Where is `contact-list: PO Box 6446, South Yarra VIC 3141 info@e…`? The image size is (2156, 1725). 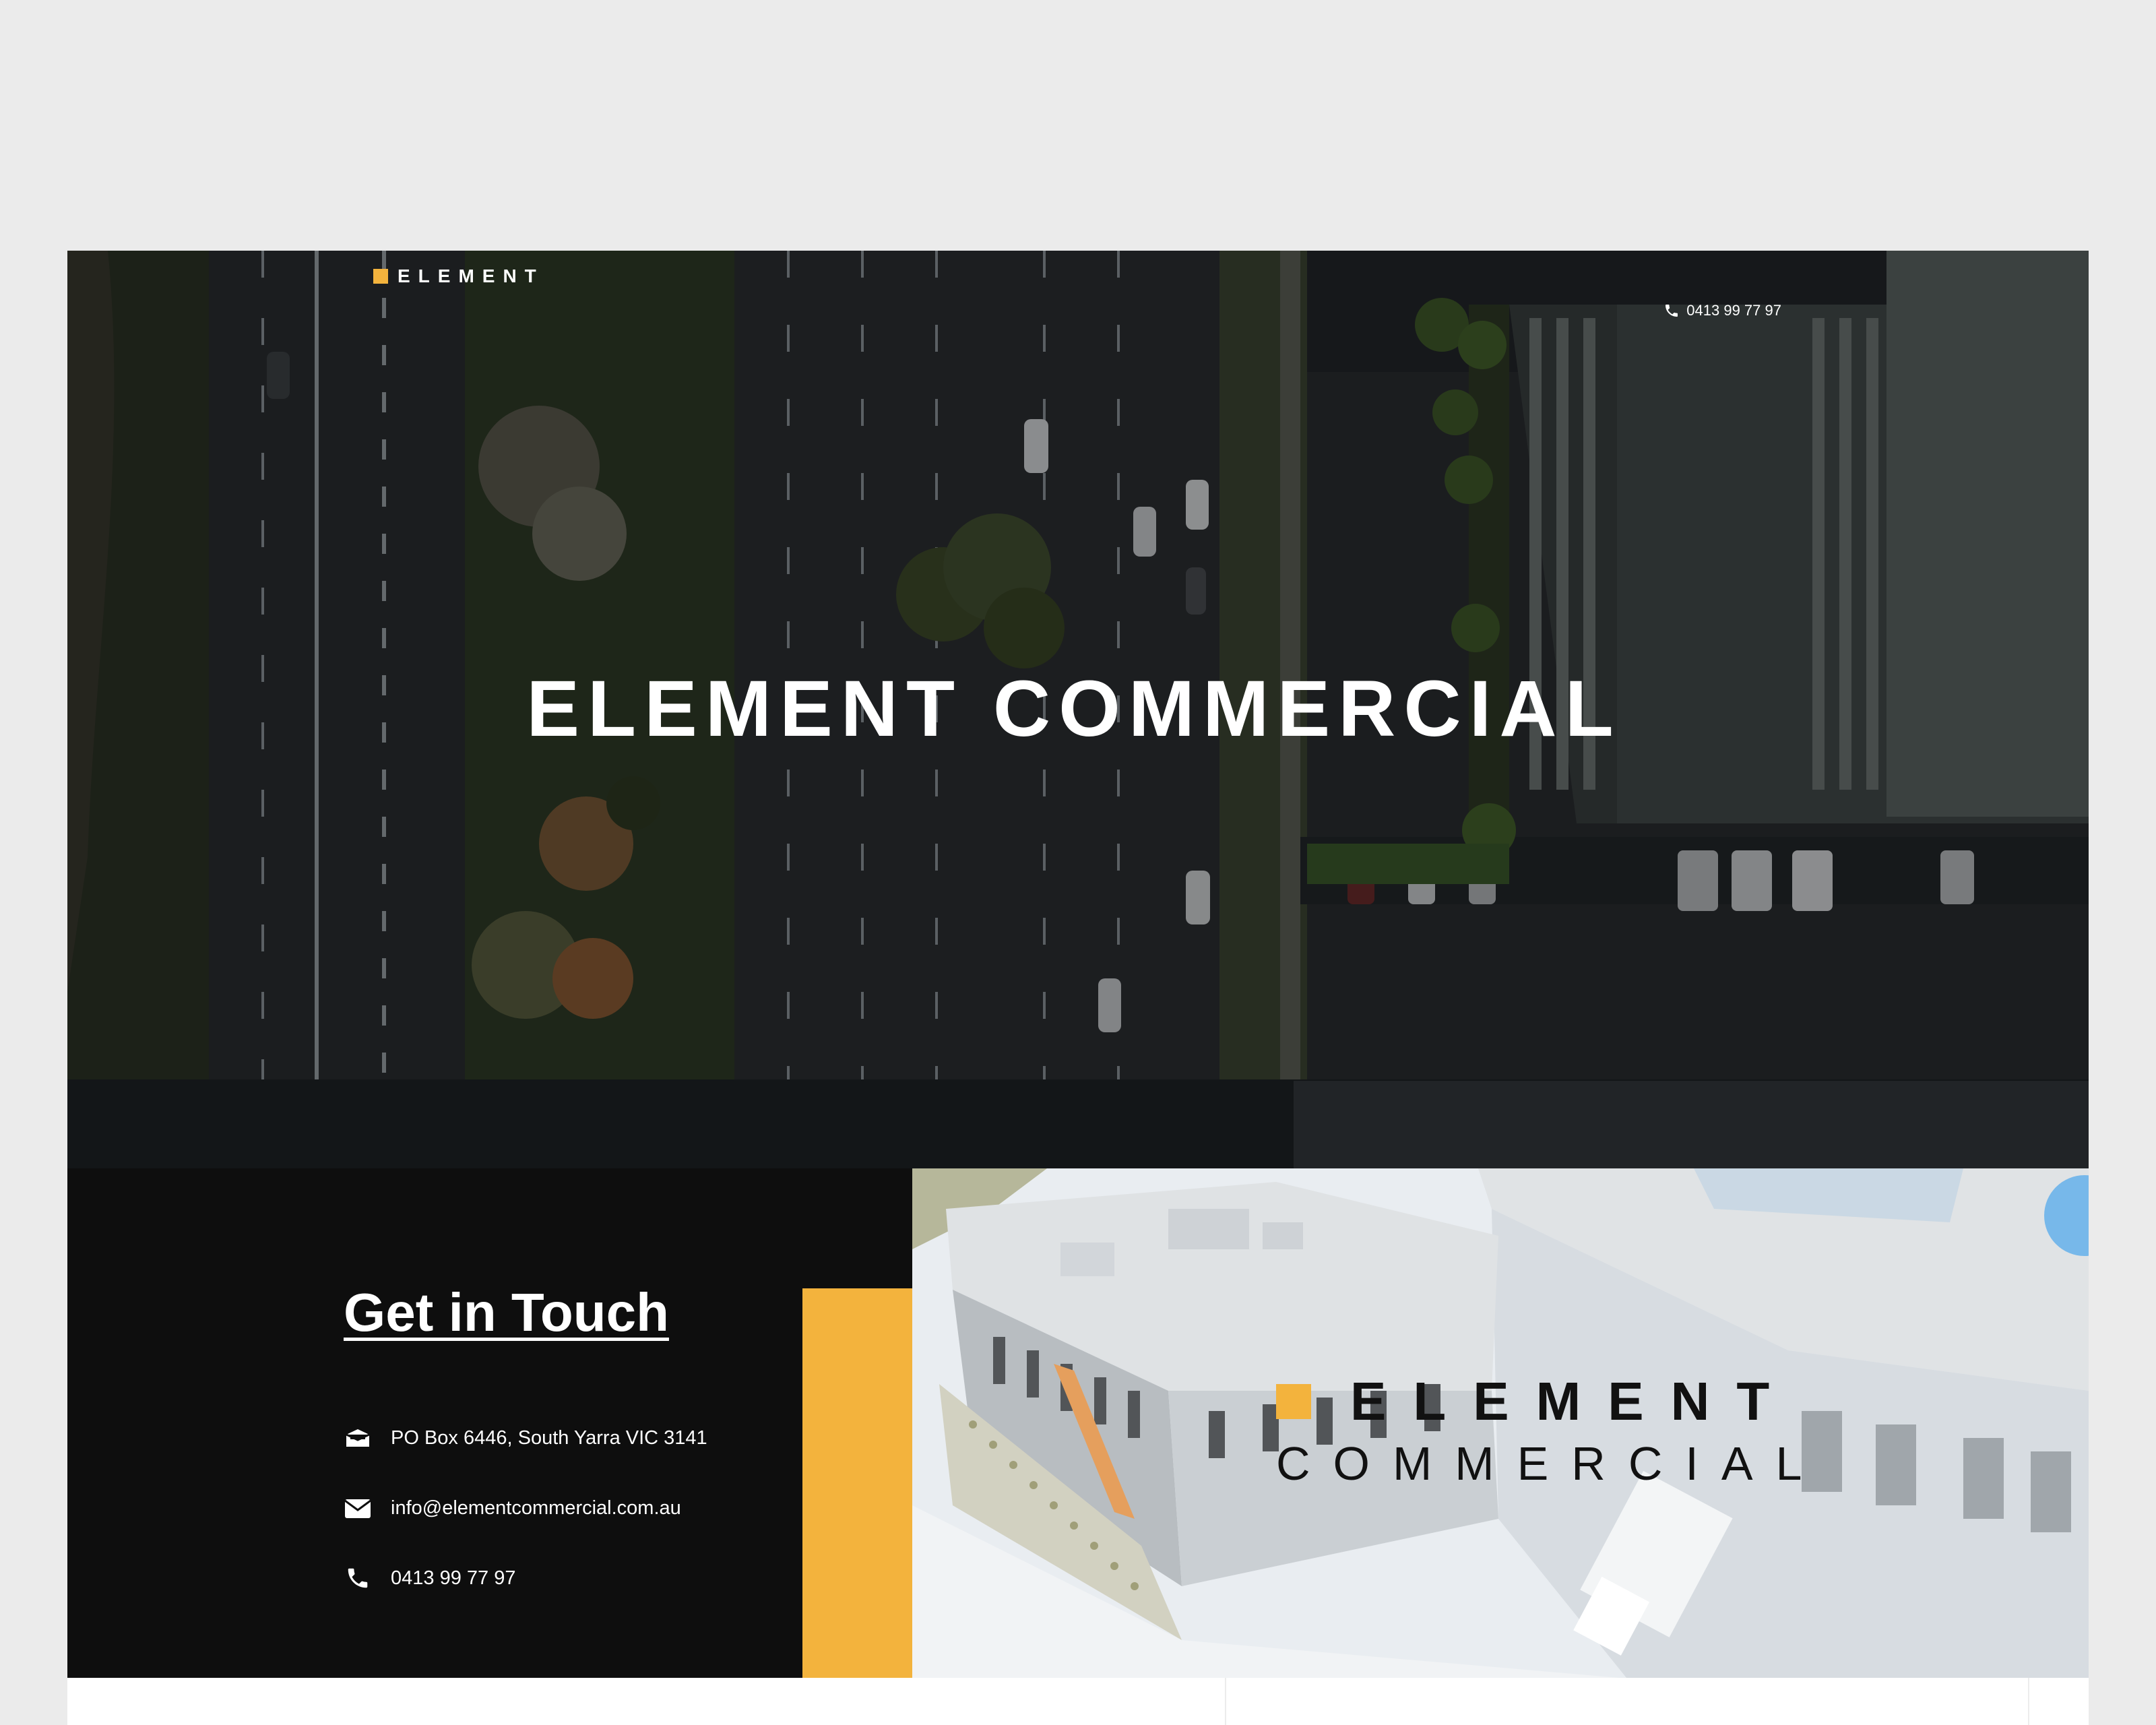 contact-list: PO Box 6446, South Yarra VIC 3141 info@e… is located at coordinates (525, 1508).